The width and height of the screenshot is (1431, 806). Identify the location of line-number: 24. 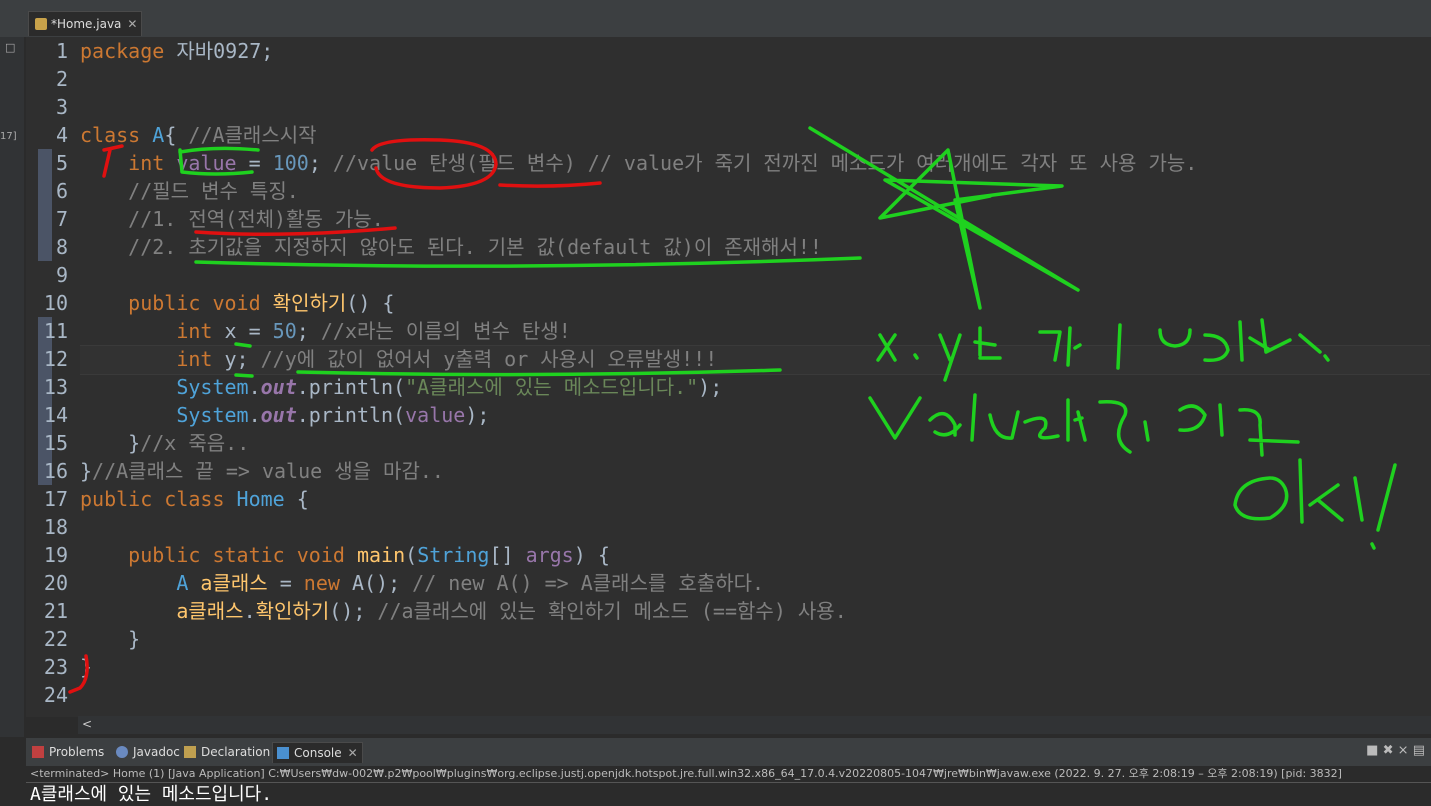
(55, 695).